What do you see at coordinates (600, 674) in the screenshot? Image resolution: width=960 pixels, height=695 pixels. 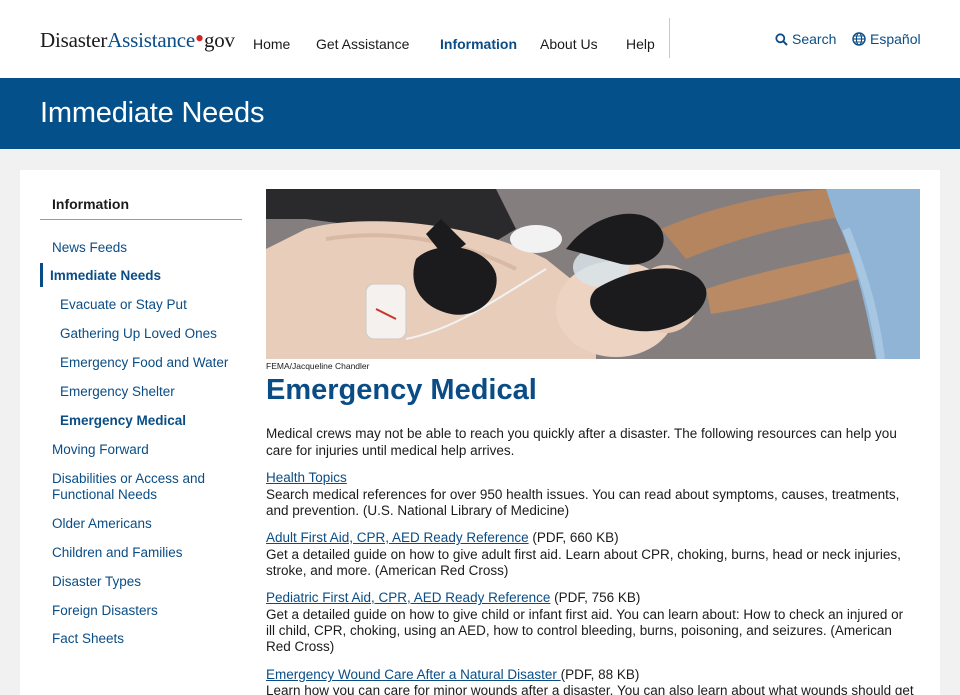 I see `resource-meta: (PDF, 88 KB)` at bounding box center [600, 674].